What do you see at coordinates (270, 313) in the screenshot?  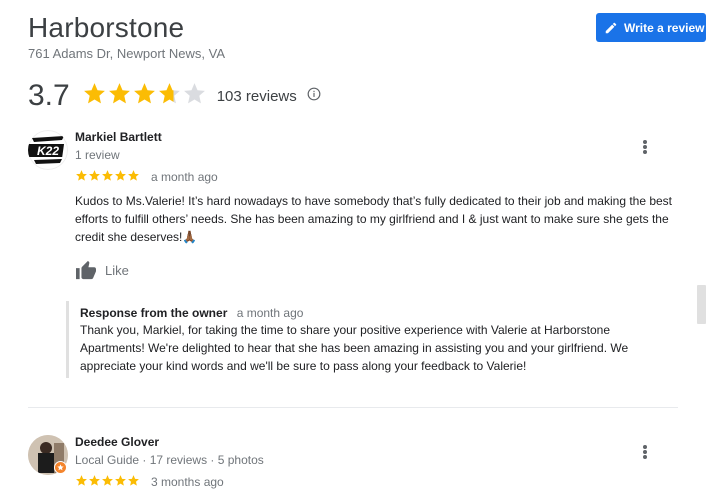 I see `owner-response-date: a month ago` at bounding box center [270, 313].